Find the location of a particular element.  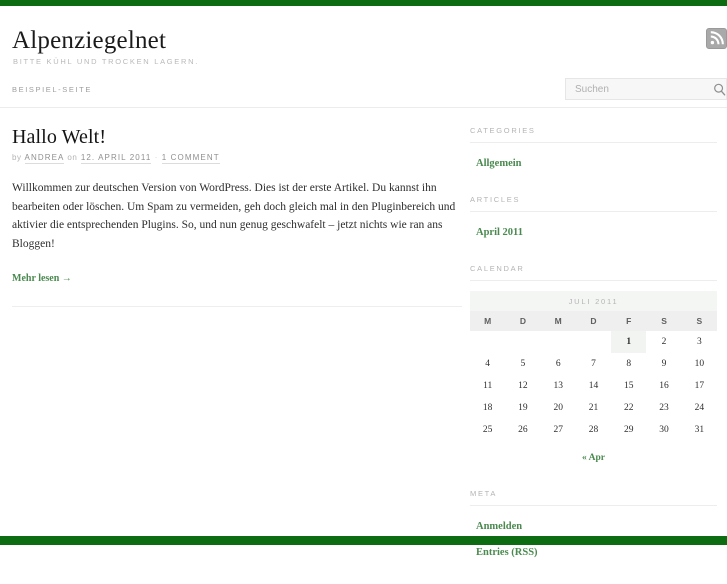

calendar-day-6: 6 is located at coordinates (558, 364).